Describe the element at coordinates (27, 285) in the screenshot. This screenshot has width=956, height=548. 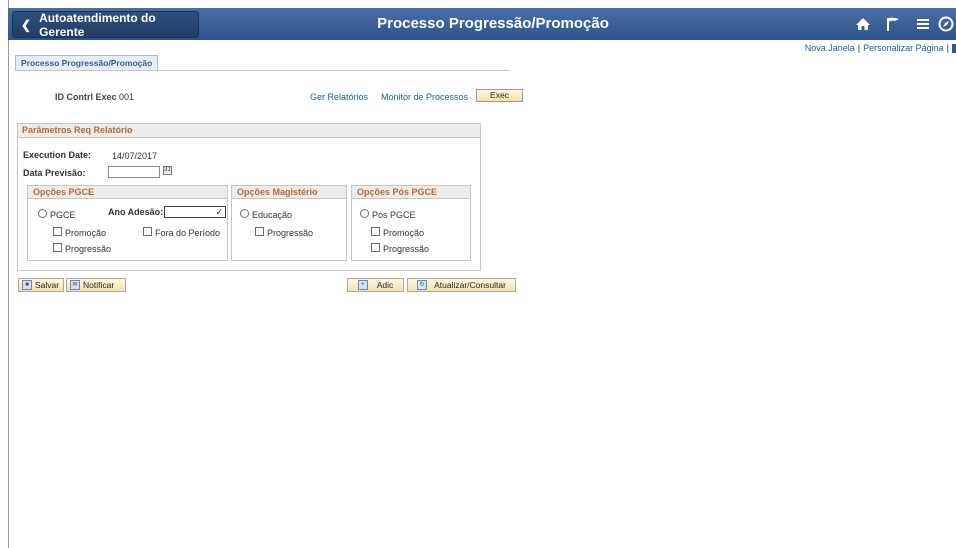
I see `save-icon: ■` at that location.